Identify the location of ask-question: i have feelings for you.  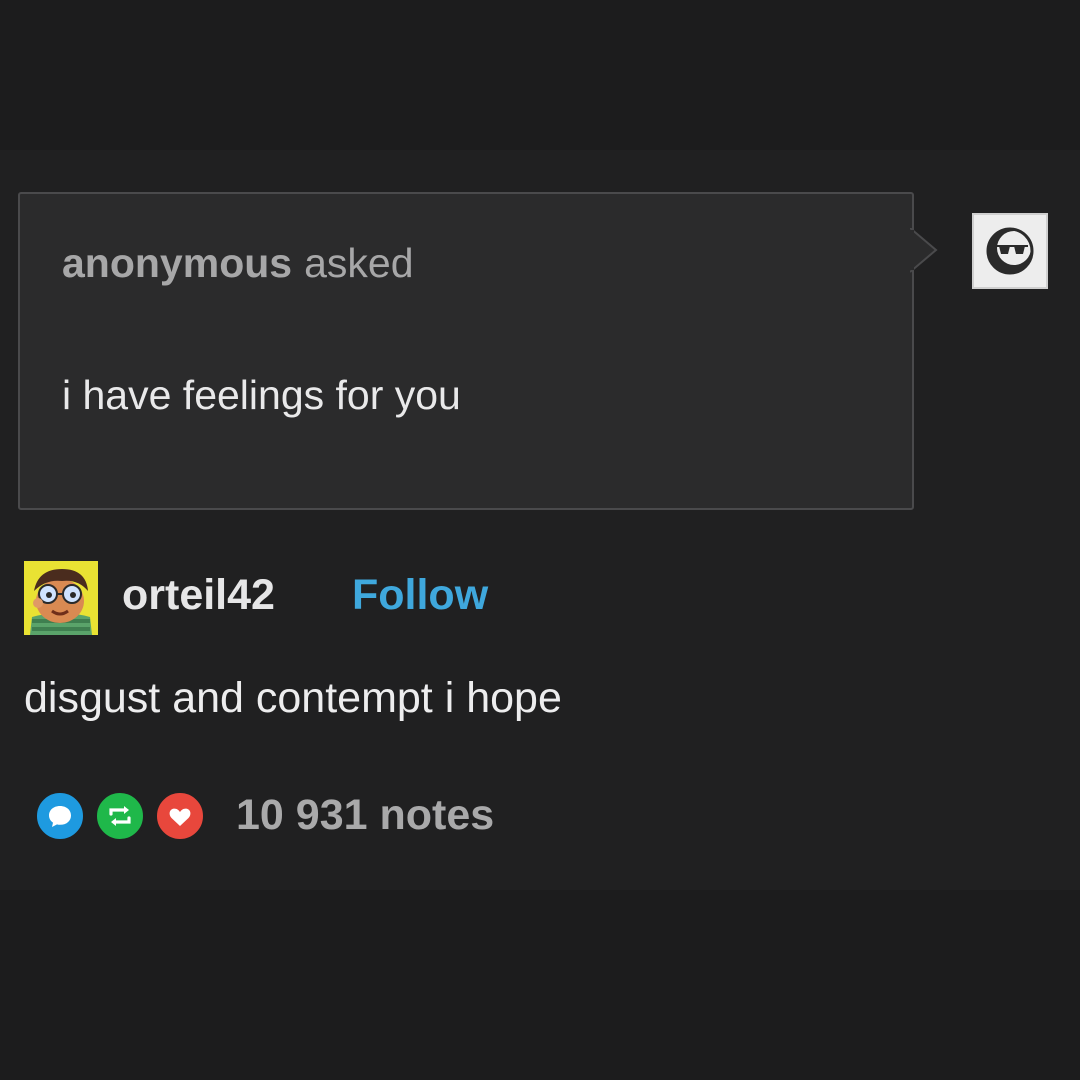
(261, 395).